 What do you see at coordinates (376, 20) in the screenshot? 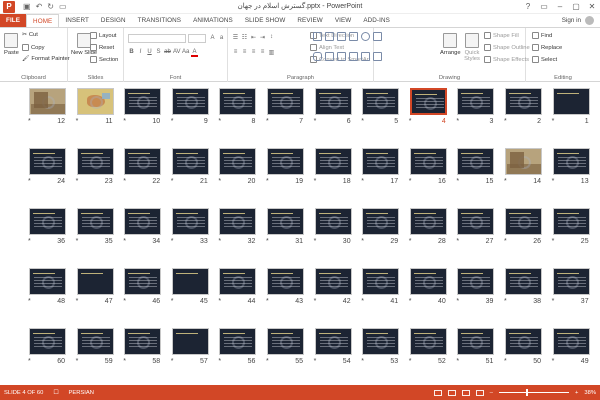
I see `tab-add-ins: ADD-INS` at bounding box center [376, 20].